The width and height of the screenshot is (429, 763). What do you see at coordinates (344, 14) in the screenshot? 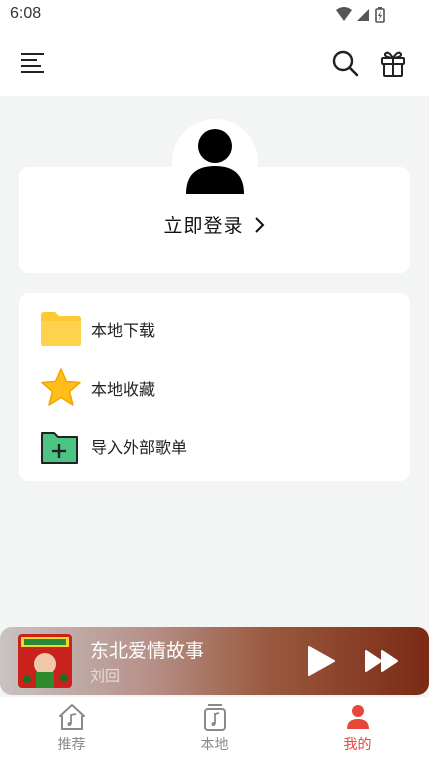
I see `wifi-icon` at bounding box center [344, 14].